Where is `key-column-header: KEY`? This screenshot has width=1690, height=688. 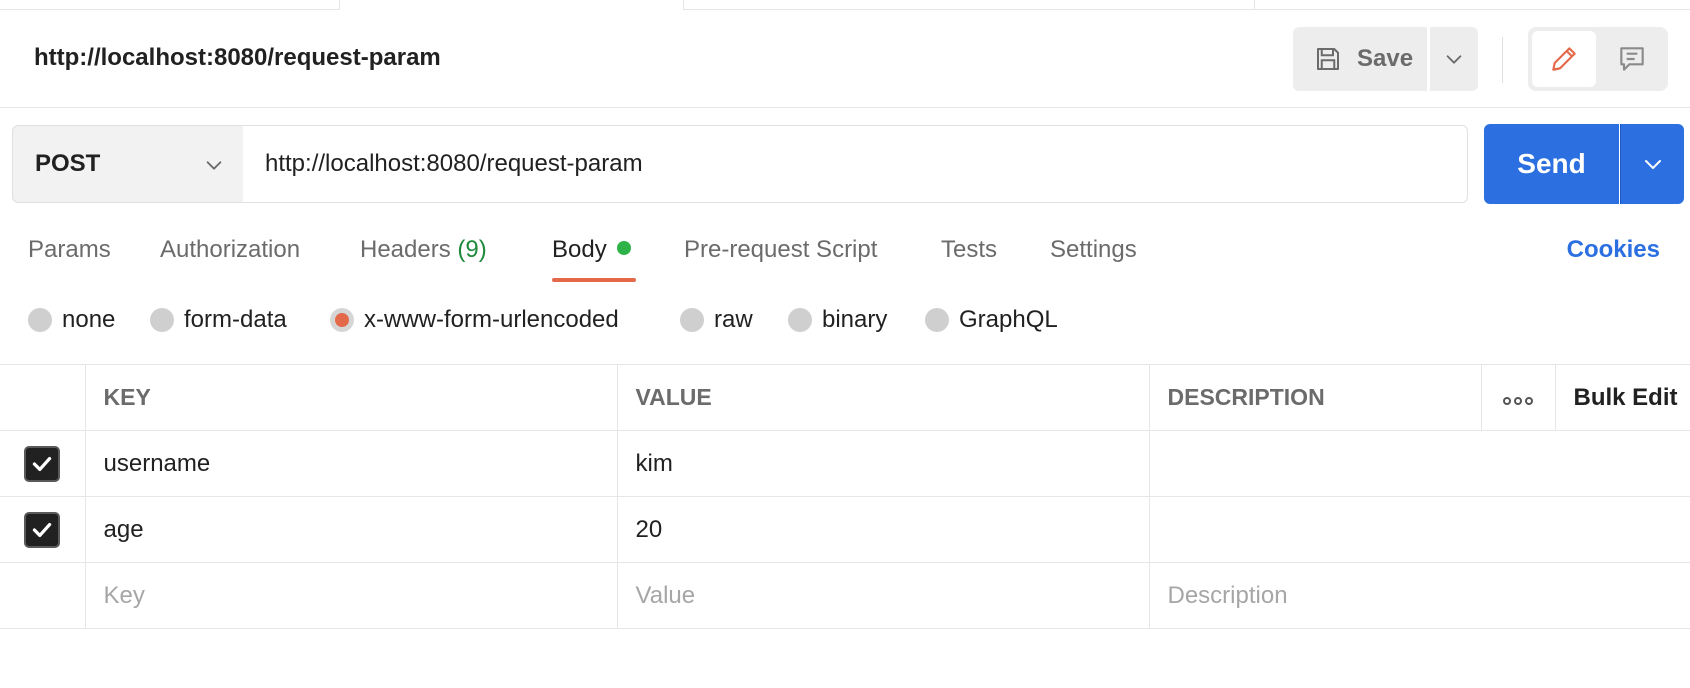 key-column-header: KEY is located at coordinates (351, 397).